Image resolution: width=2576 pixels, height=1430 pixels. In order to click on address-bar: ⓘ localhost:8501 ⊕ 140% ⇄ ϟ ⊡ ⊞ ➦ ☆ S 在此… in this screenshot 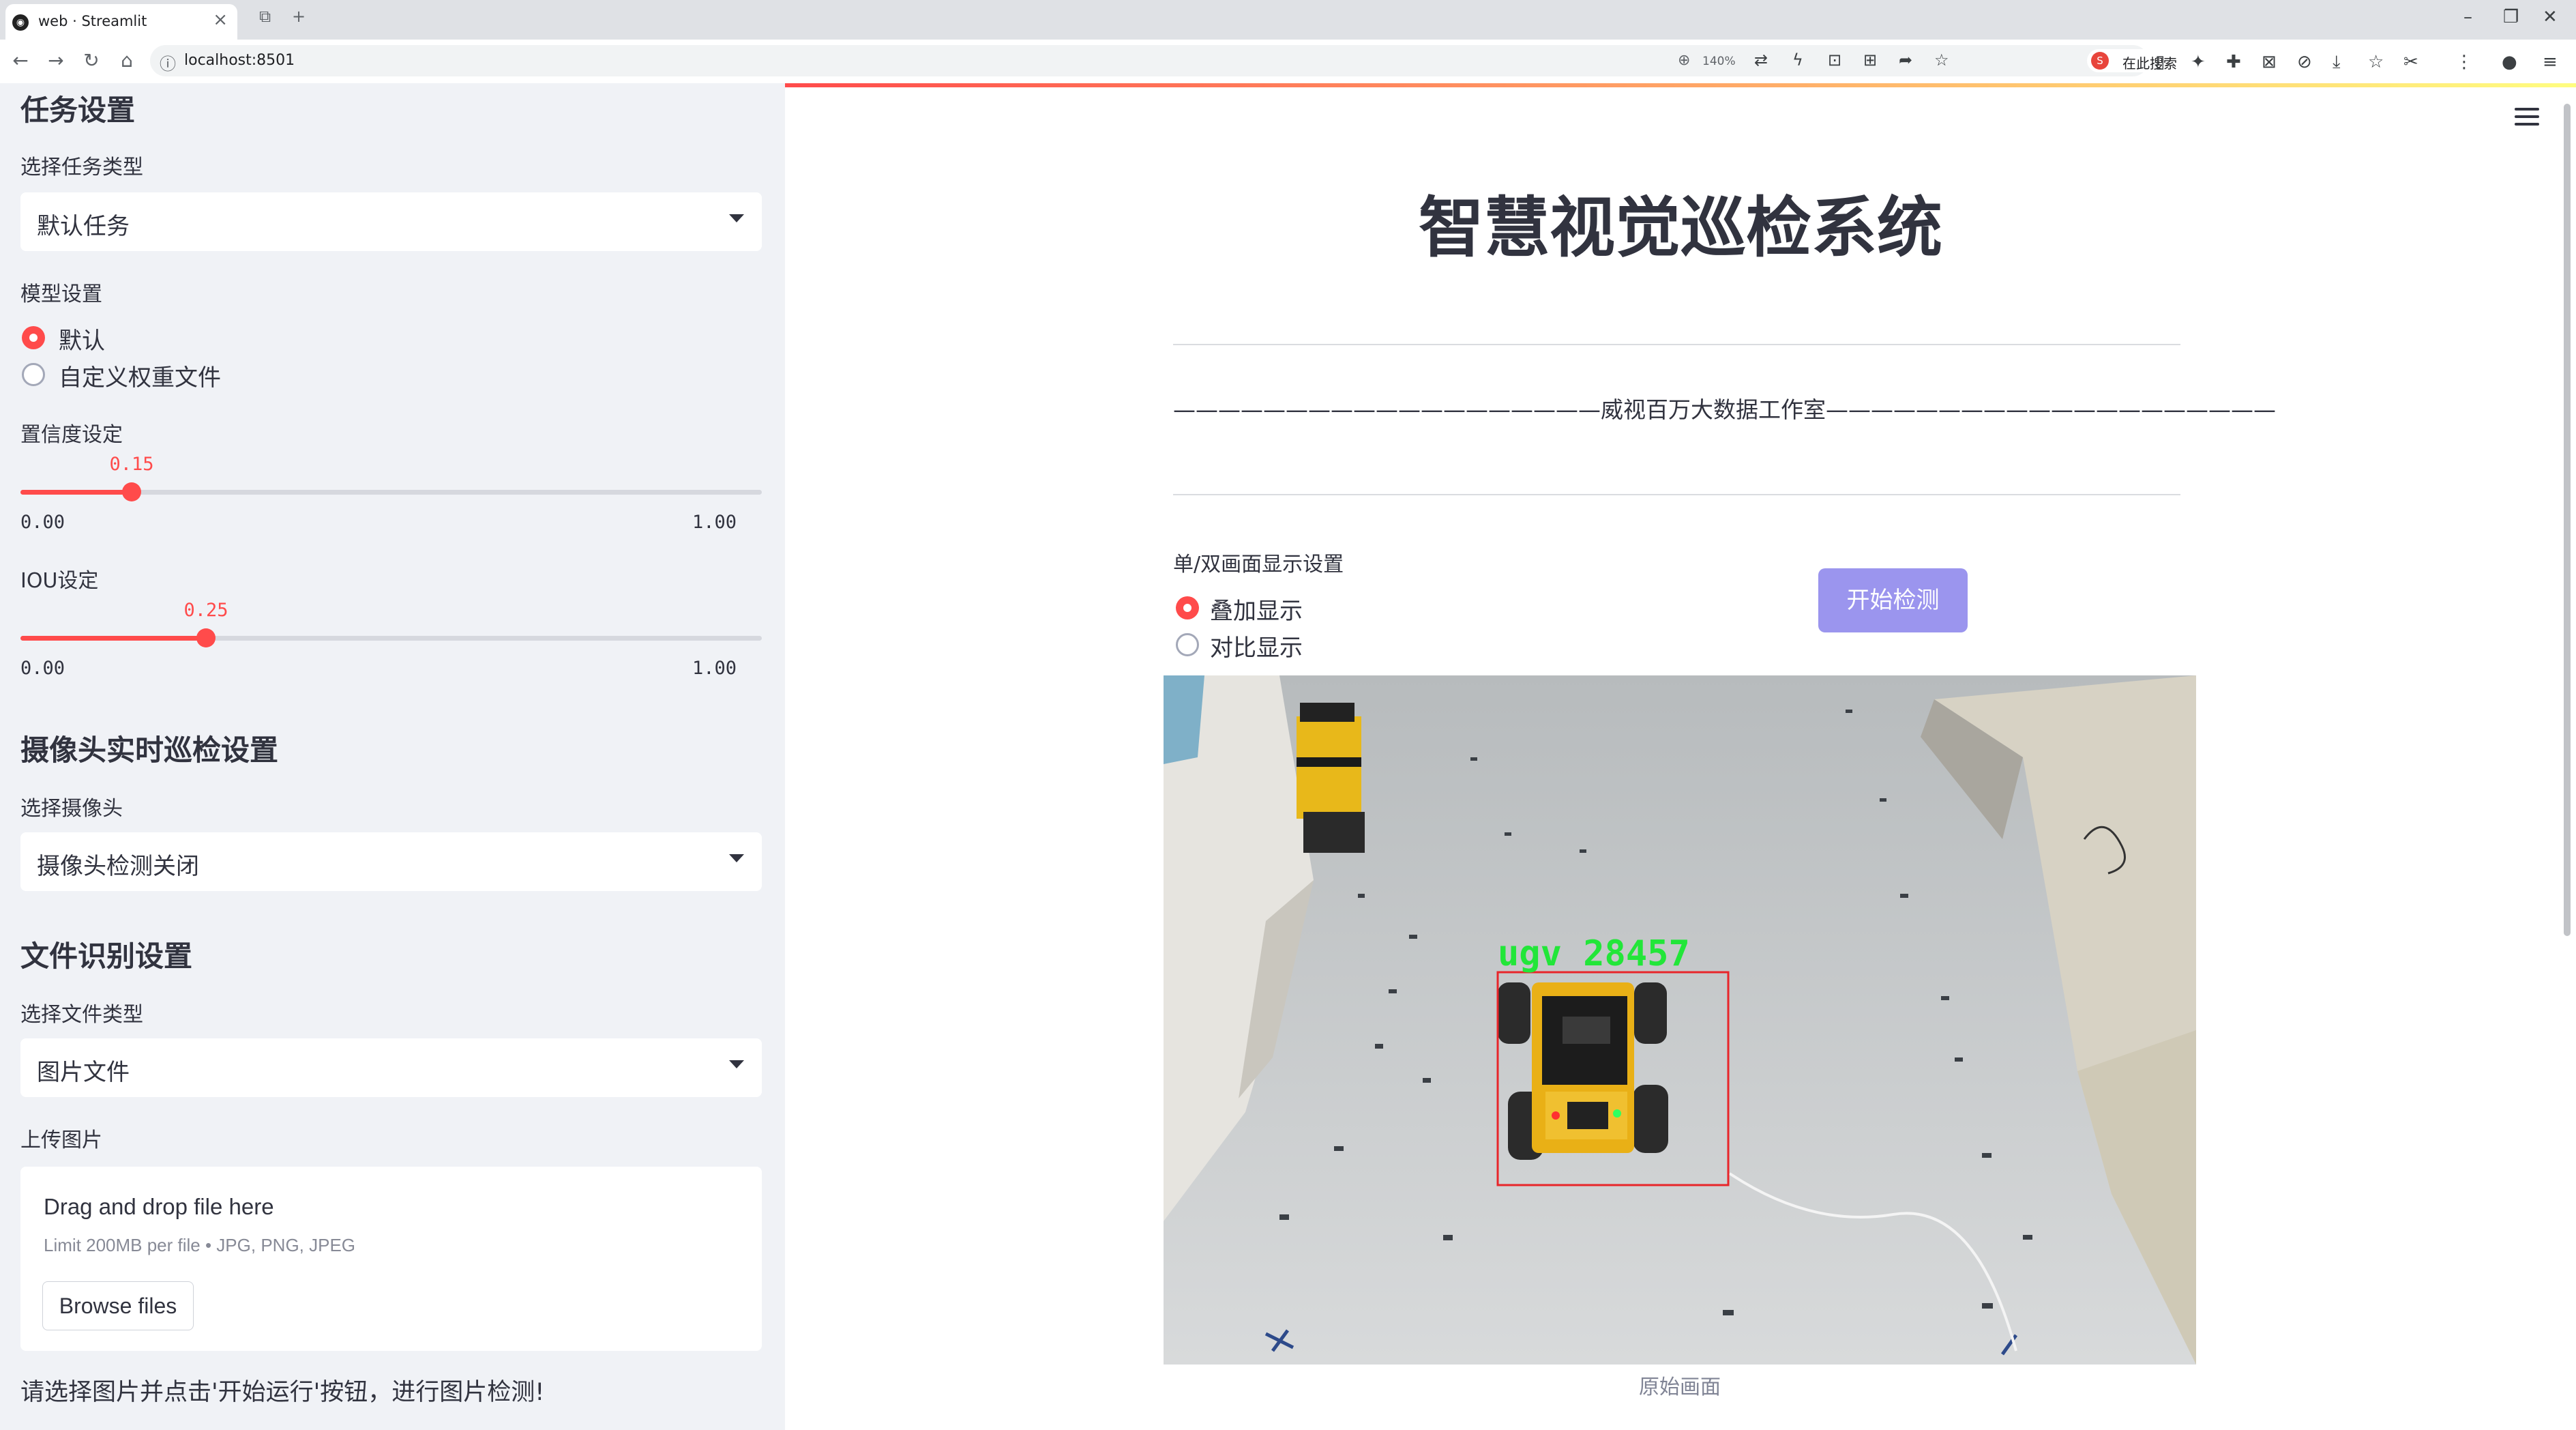, I will do `click(1217, 60)`.